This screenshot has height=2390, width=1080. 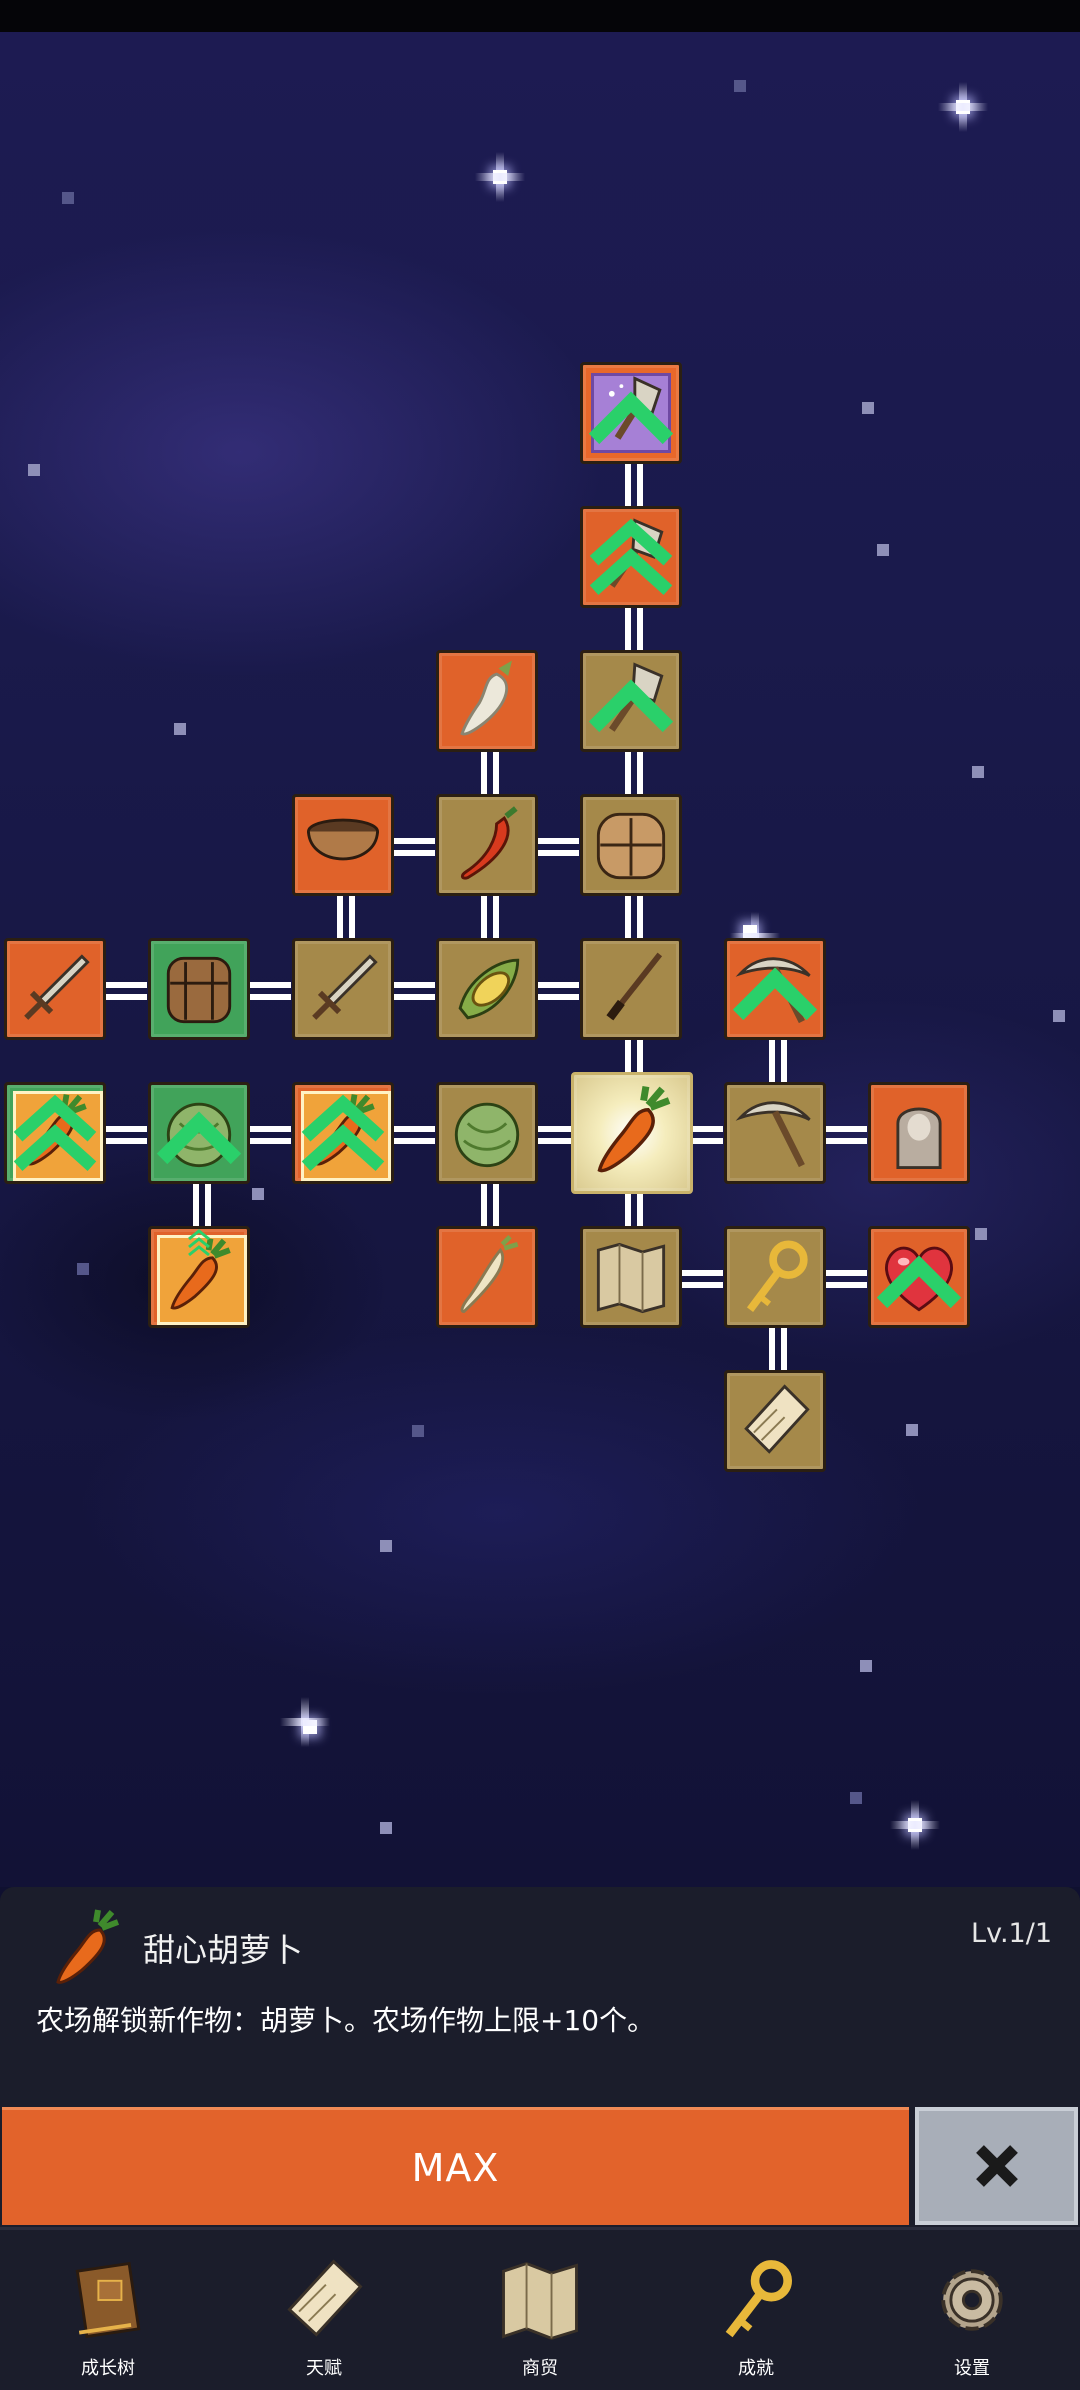 I want to click on bread-icon, so click(x=631, y=846).